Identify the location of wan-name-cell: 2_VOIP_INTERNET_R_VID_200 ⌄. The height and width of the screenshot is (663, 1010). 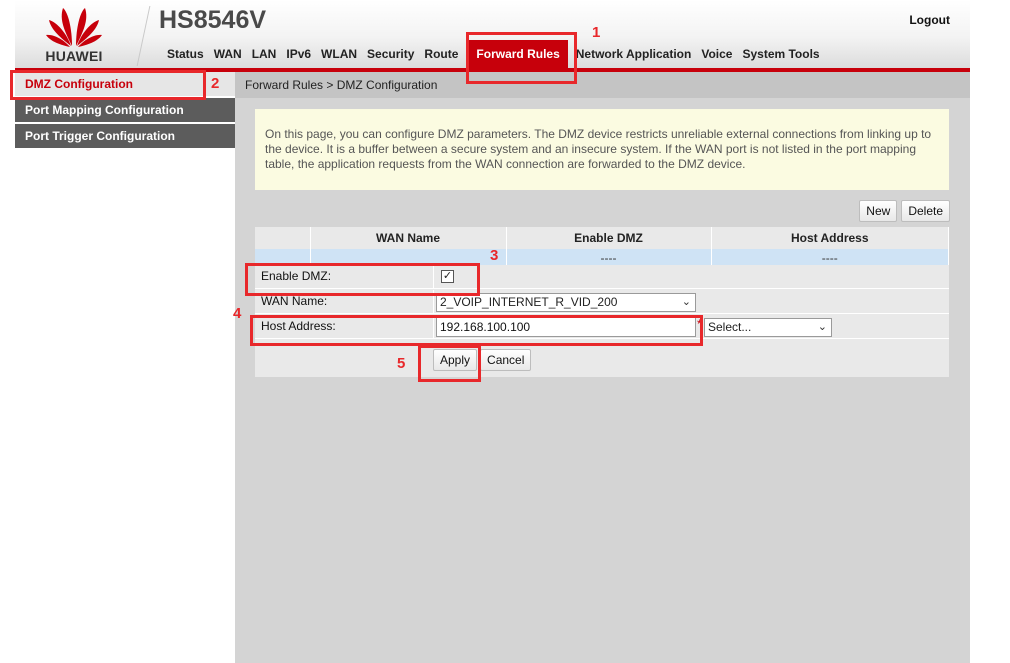
(691, 302).